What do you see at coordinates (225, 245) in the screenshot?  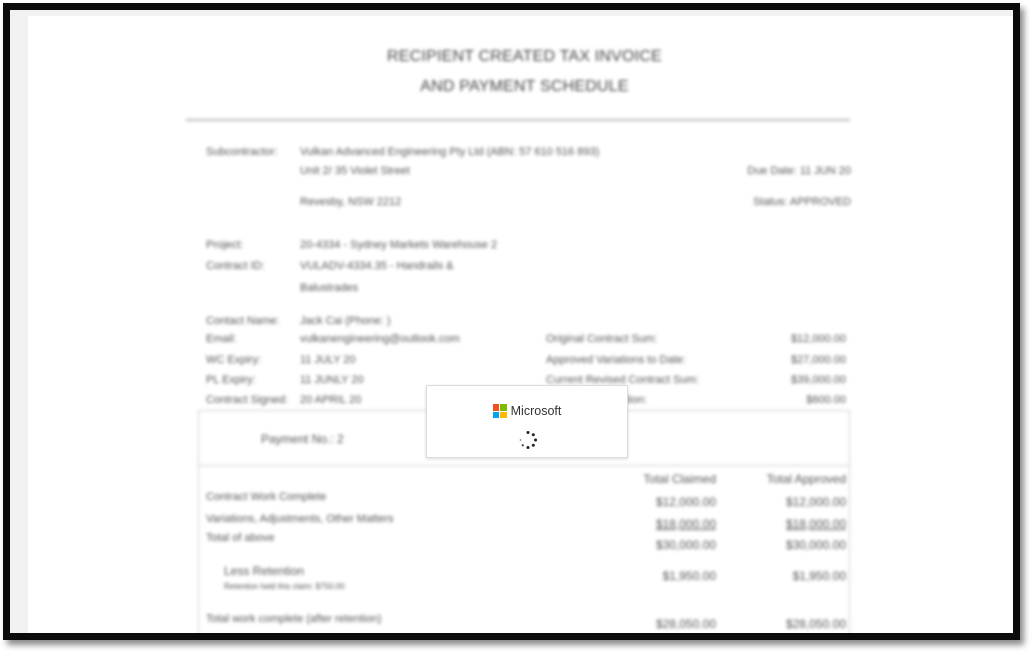 I see `project-label: Project:` at bounding box center [225, 245].